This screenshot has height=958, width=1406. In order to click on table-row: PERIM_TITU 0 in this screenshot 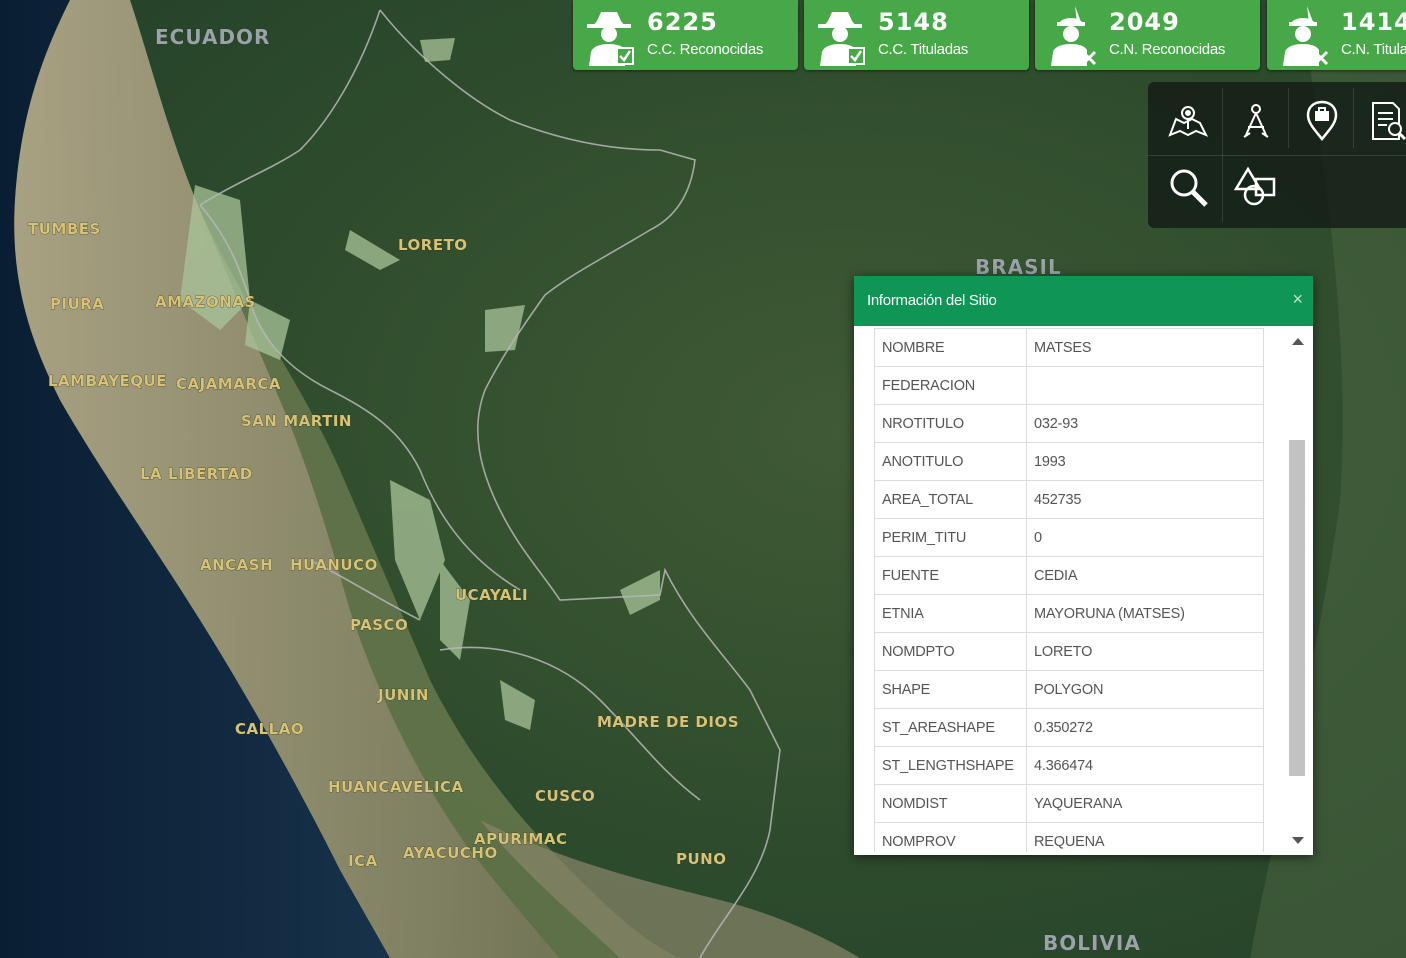, I will do `click(1069, 537)`.